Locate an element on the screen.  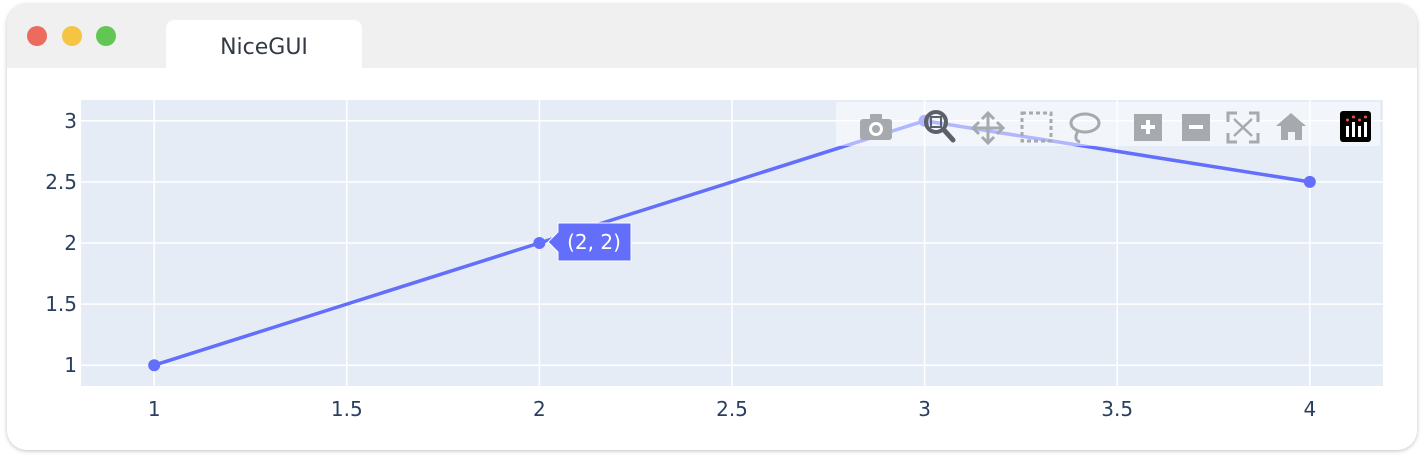
zoom-in-icon is located at coordinates (1148, 127).